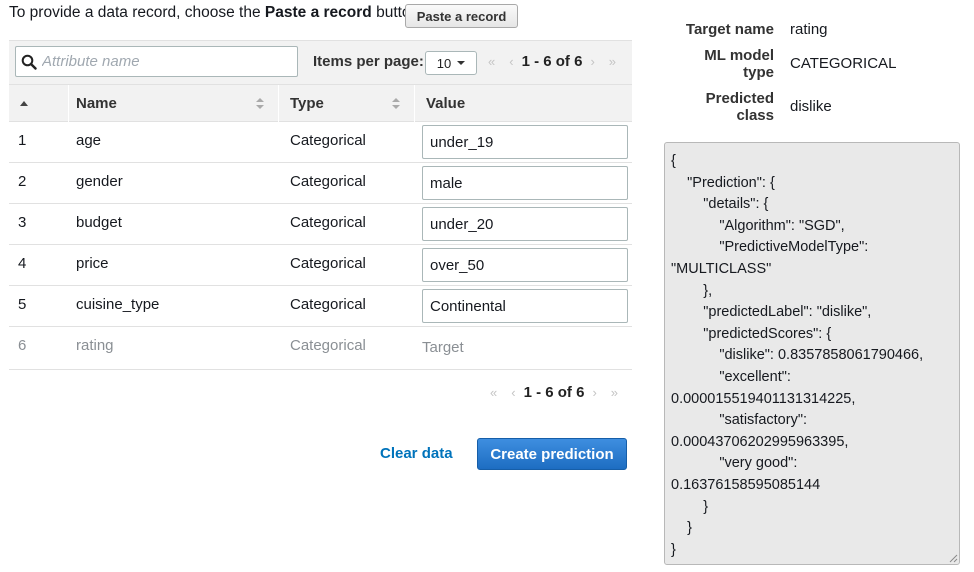 This screenshot has height=572, width=974. I want to click on clear-data-link: Clear data, so click(416, 453).